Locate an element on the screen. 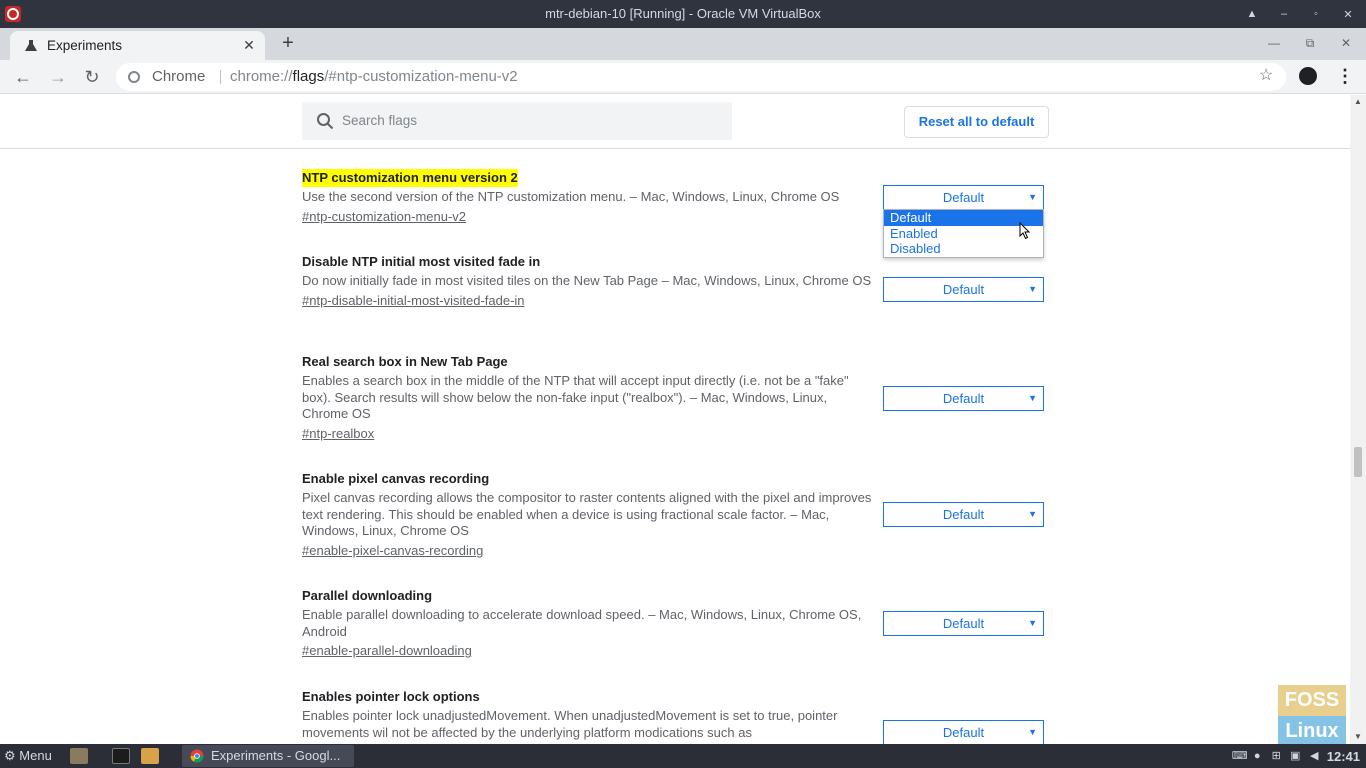 The width and height of the screenshot is (1366, 768). user-icon: ● is located at coordinates (1257, 756).